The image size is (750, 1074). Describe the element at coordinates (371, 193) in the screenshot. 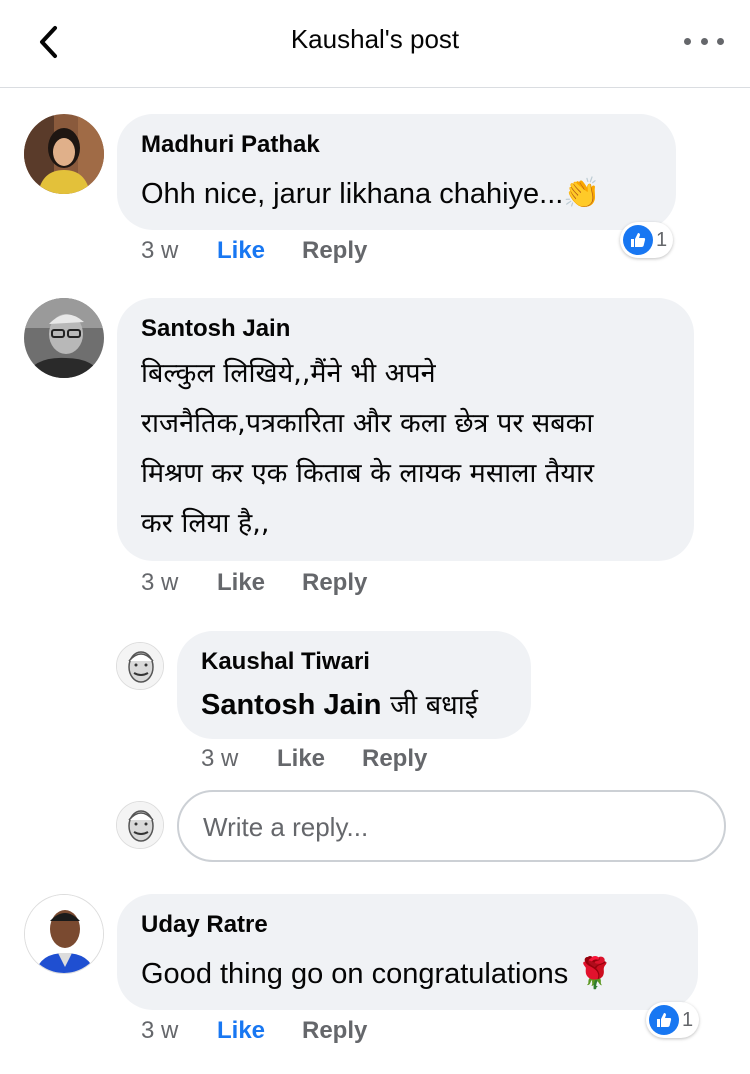

I see `comment-text: Ohh nice, jarur likhana chahiye...👏` at that location.